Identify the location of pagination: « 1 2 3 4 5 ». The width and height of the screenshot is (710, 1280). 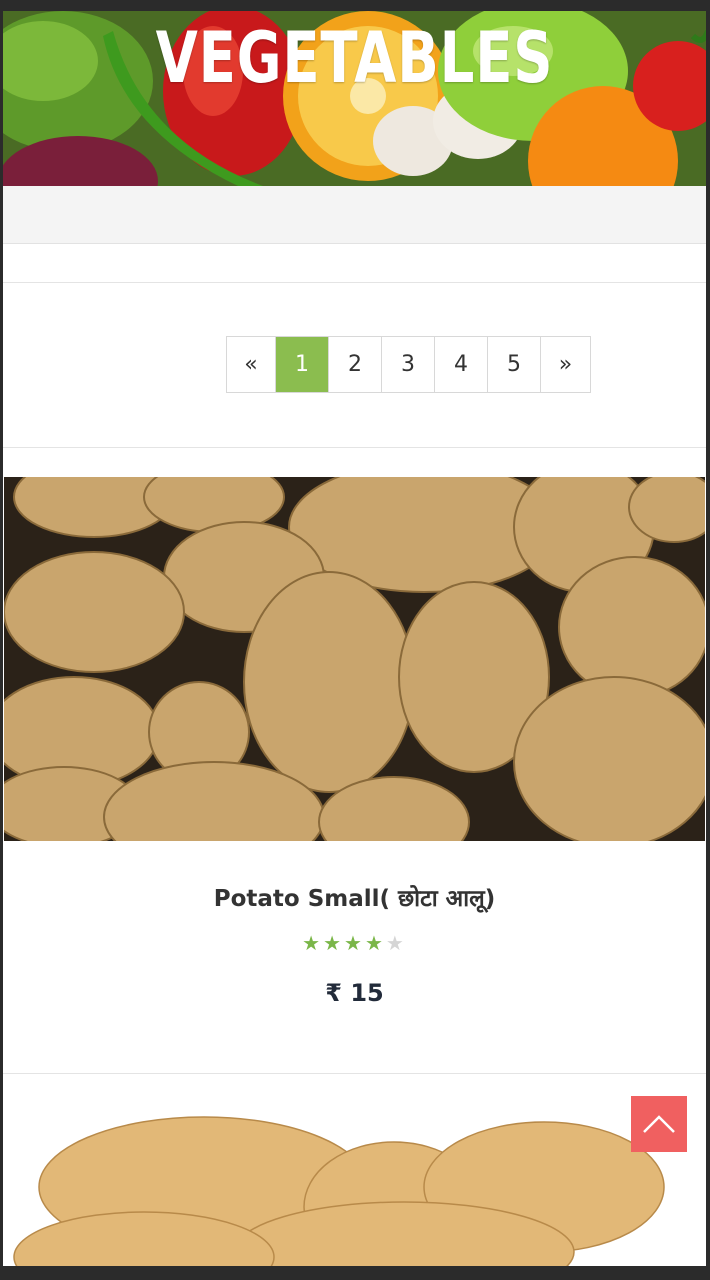
(408, 364).